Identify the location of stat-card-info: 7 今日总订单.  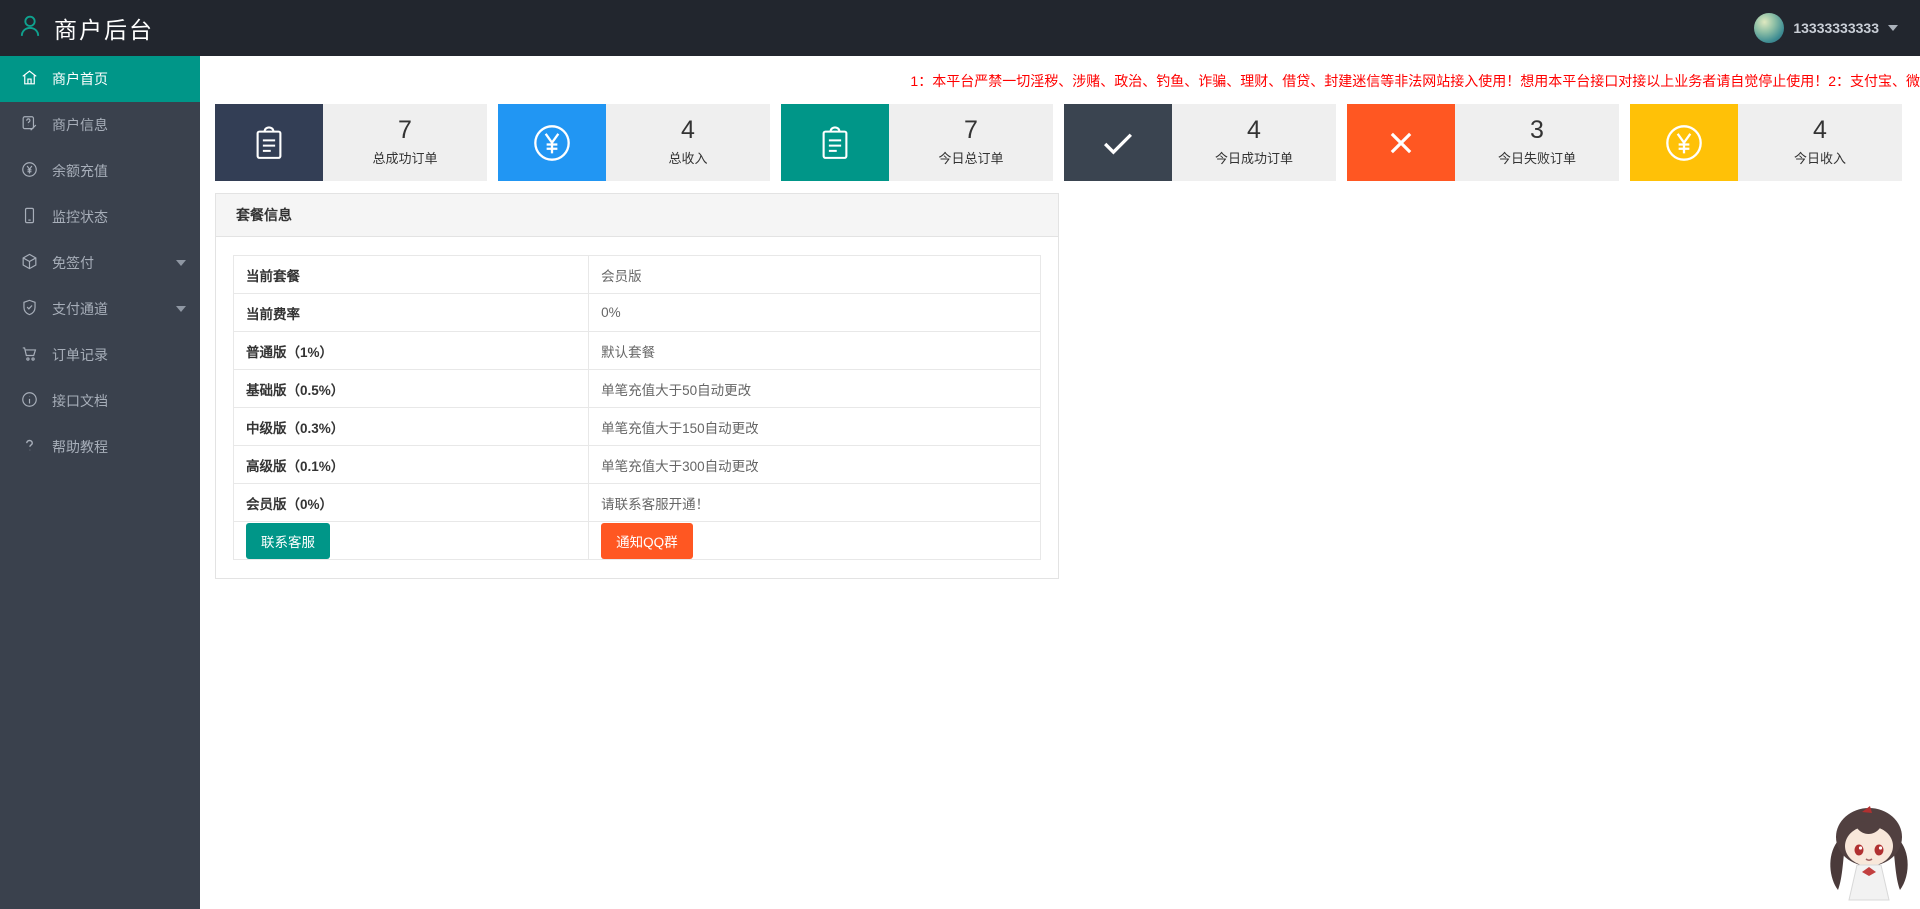
(971, 142).